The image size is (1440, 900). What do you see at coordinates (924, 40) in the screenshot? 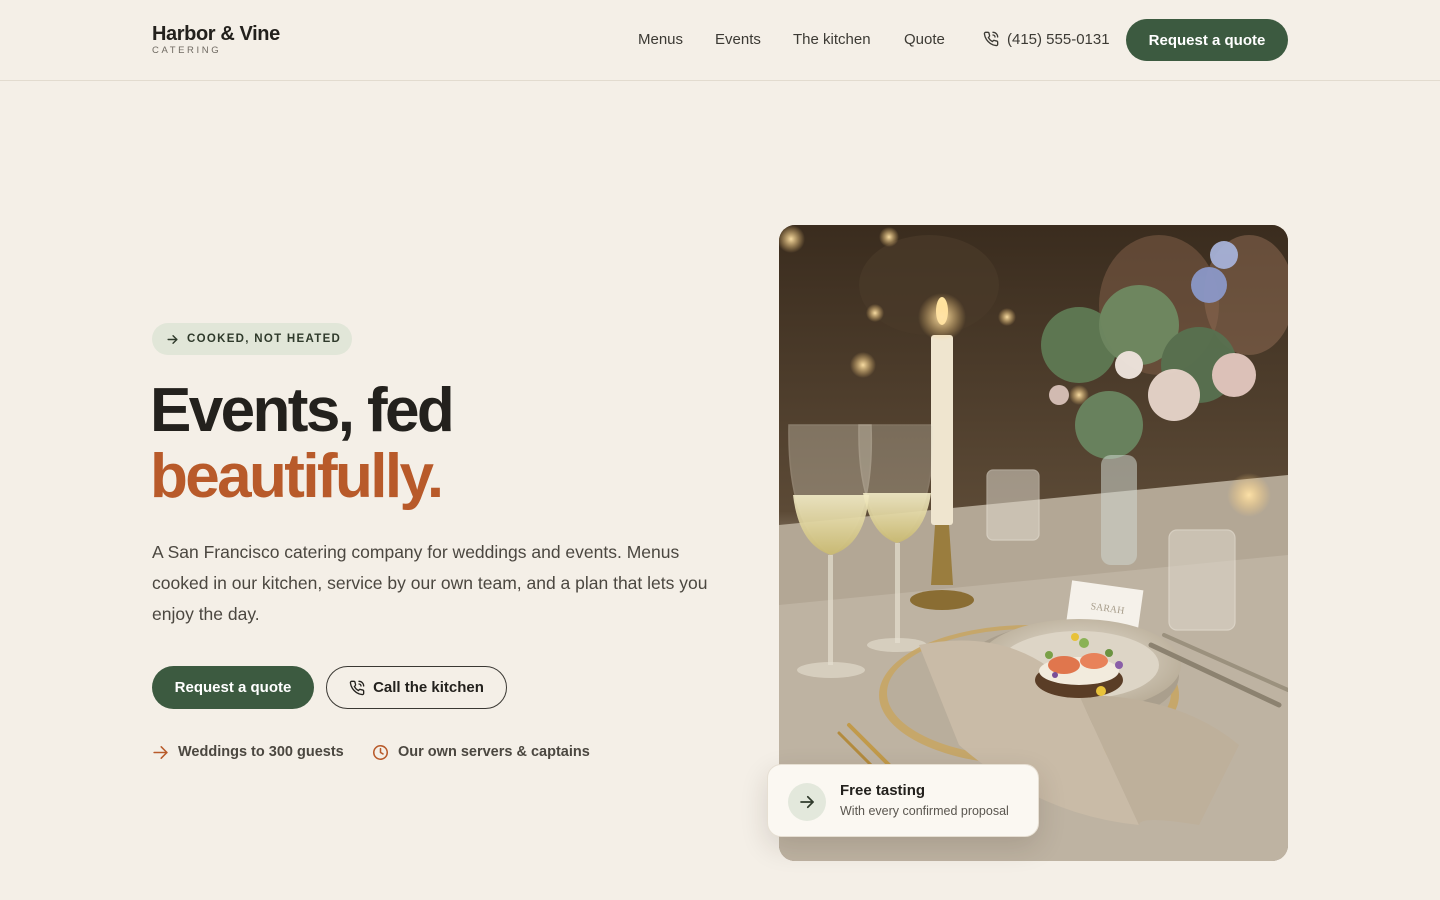
I see `nav-link-quote: Quote` at bounding box center [924, 40].